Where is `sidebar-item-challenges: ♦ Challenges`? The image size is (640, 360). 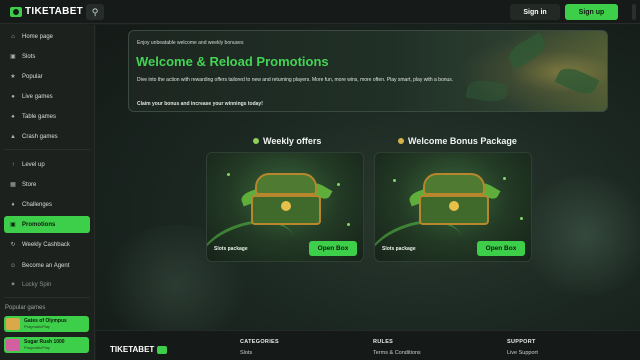
sidebar-item-challenges: ♦ Challenges is located at coordinates (47, 204).